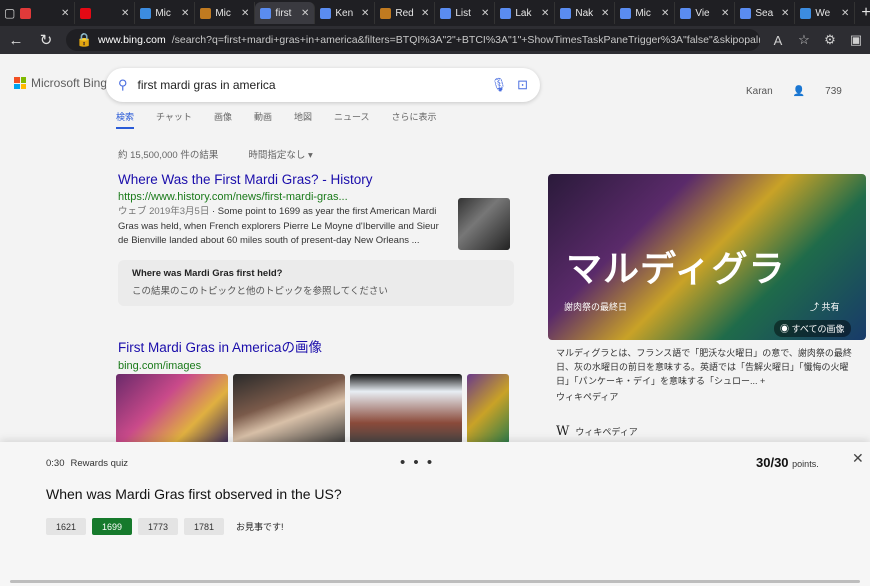 The width and height of the screenshot is (870, 586). I want to click on share-label: 共有, so click(830, 307).